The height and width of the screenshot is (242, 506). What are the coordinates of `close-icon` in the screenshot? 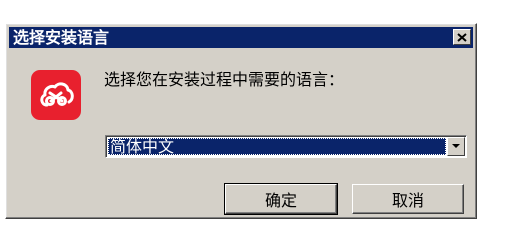 It's located at (462, 37).